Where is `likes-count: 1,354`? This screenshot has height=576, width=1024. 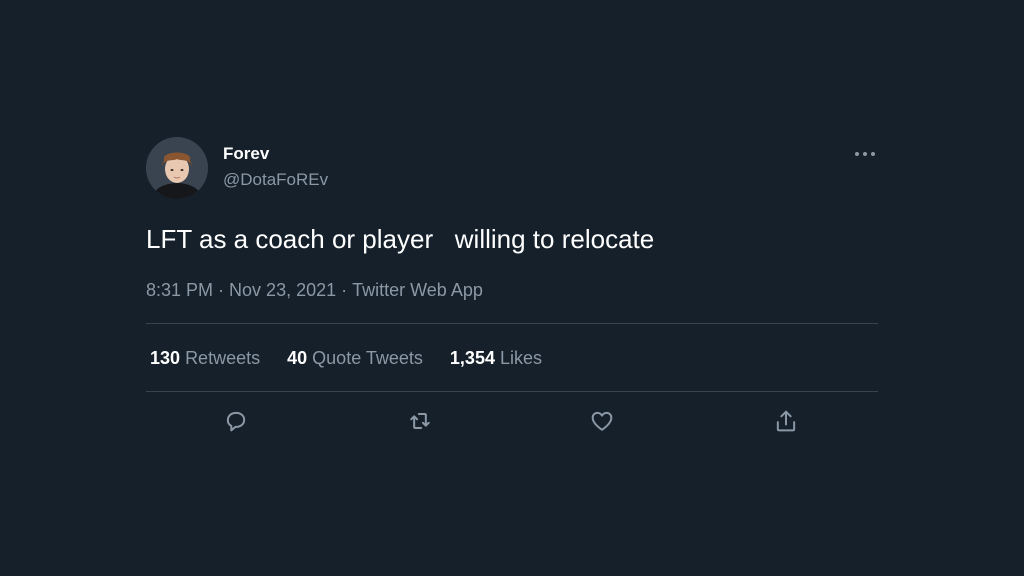
likes-count: 1,354 is located at coordinates (472, 358).